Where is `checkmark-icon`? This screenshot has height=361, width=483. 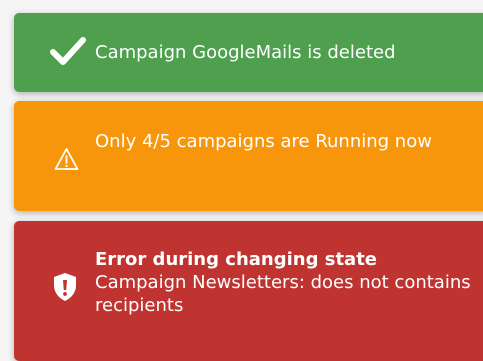 checkmark-icon is located at coordinates (68, 51).